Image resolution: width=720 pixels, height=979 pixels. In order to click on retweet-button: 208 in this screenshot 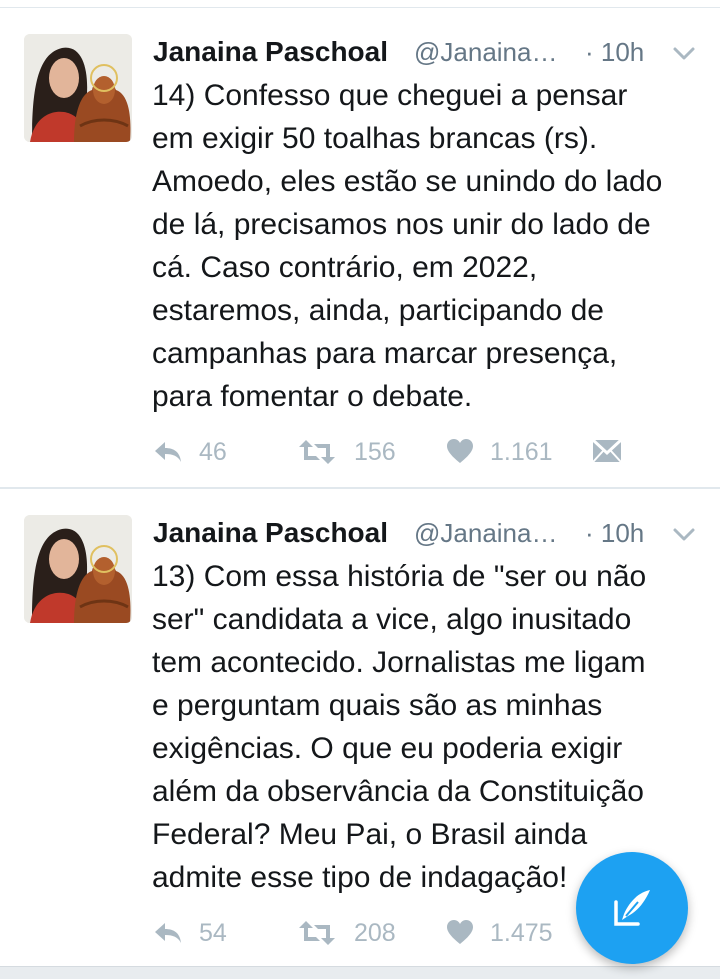, I will do `click(358, 933)`.